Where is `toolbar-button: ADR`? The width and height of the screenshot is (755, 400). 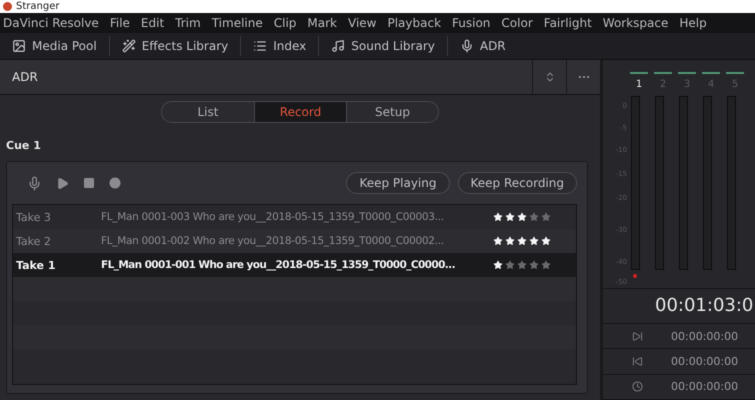 toolbar-button: ADR is located at coordinates (483, 46).